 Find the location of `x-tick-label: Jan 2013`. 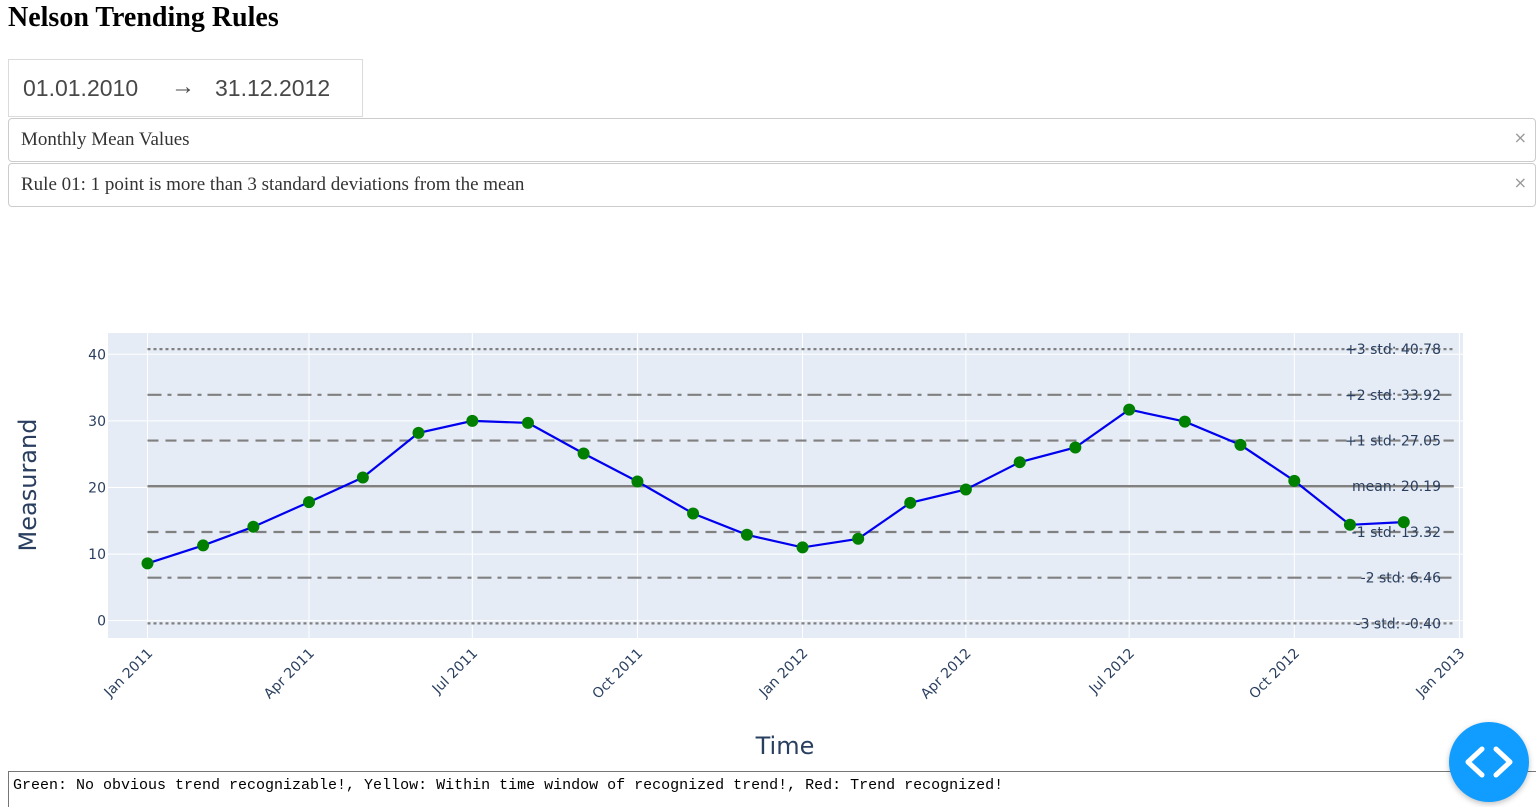

x-tick-label: Jan 2013 is located at coordinates (1441, 674).